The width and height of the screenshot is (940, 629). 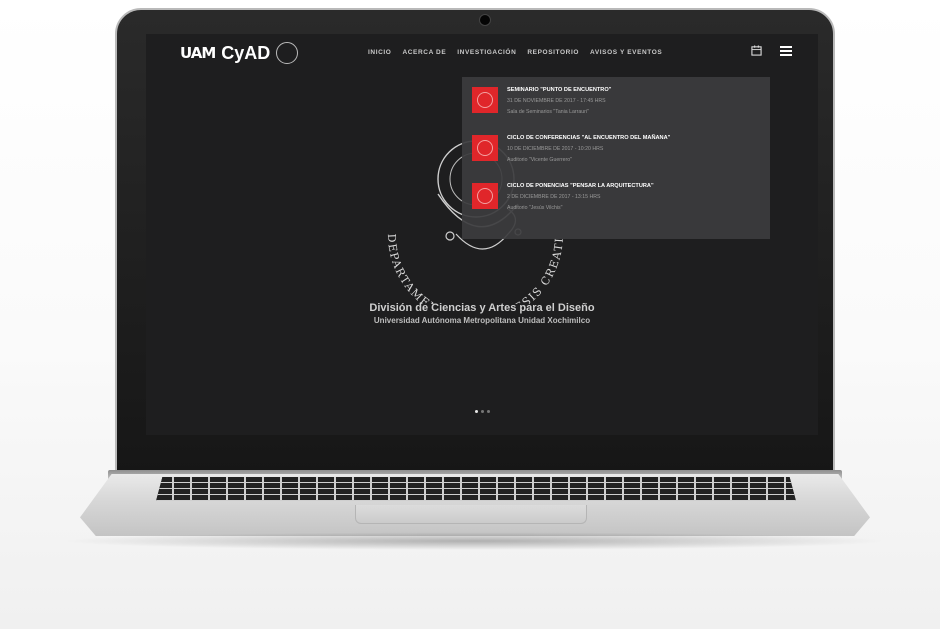 What do you see at coordinates (548, 112) in the screenshot?
I see `event-place: Sala de Seminarios "Tania Larrauri"` at bounding box center [548, 112].